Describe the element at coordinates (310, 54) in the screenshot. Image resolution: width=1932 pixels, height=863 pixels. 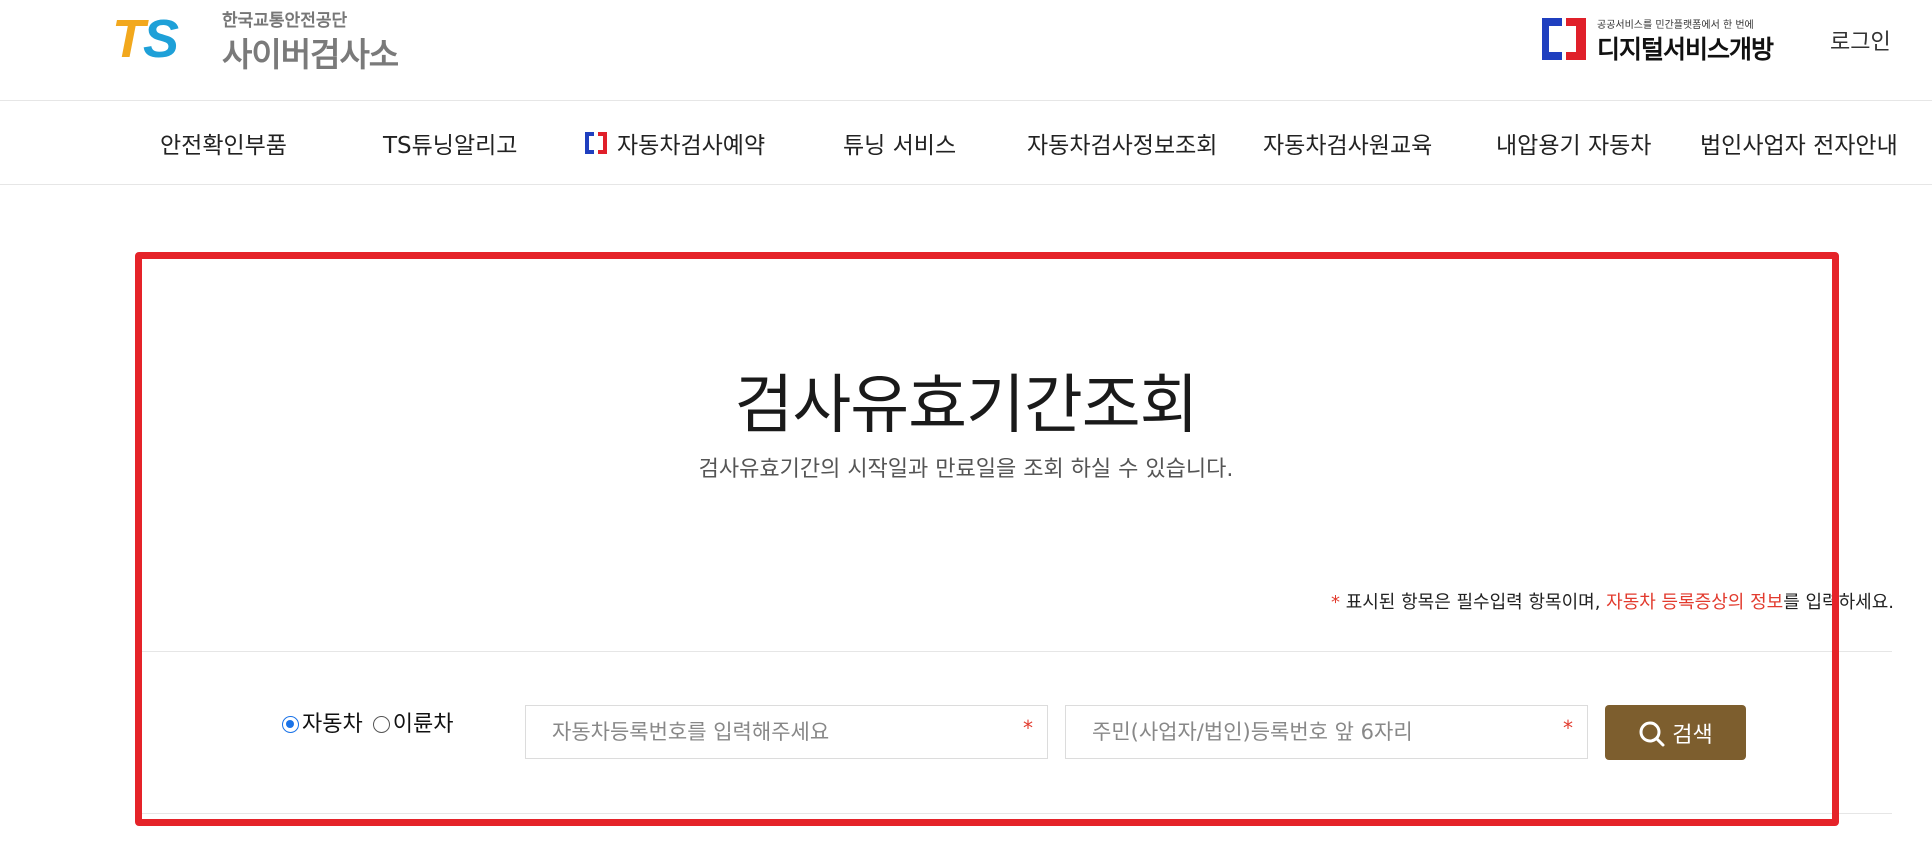
I see `site-name: 사이버검사소` at that location.